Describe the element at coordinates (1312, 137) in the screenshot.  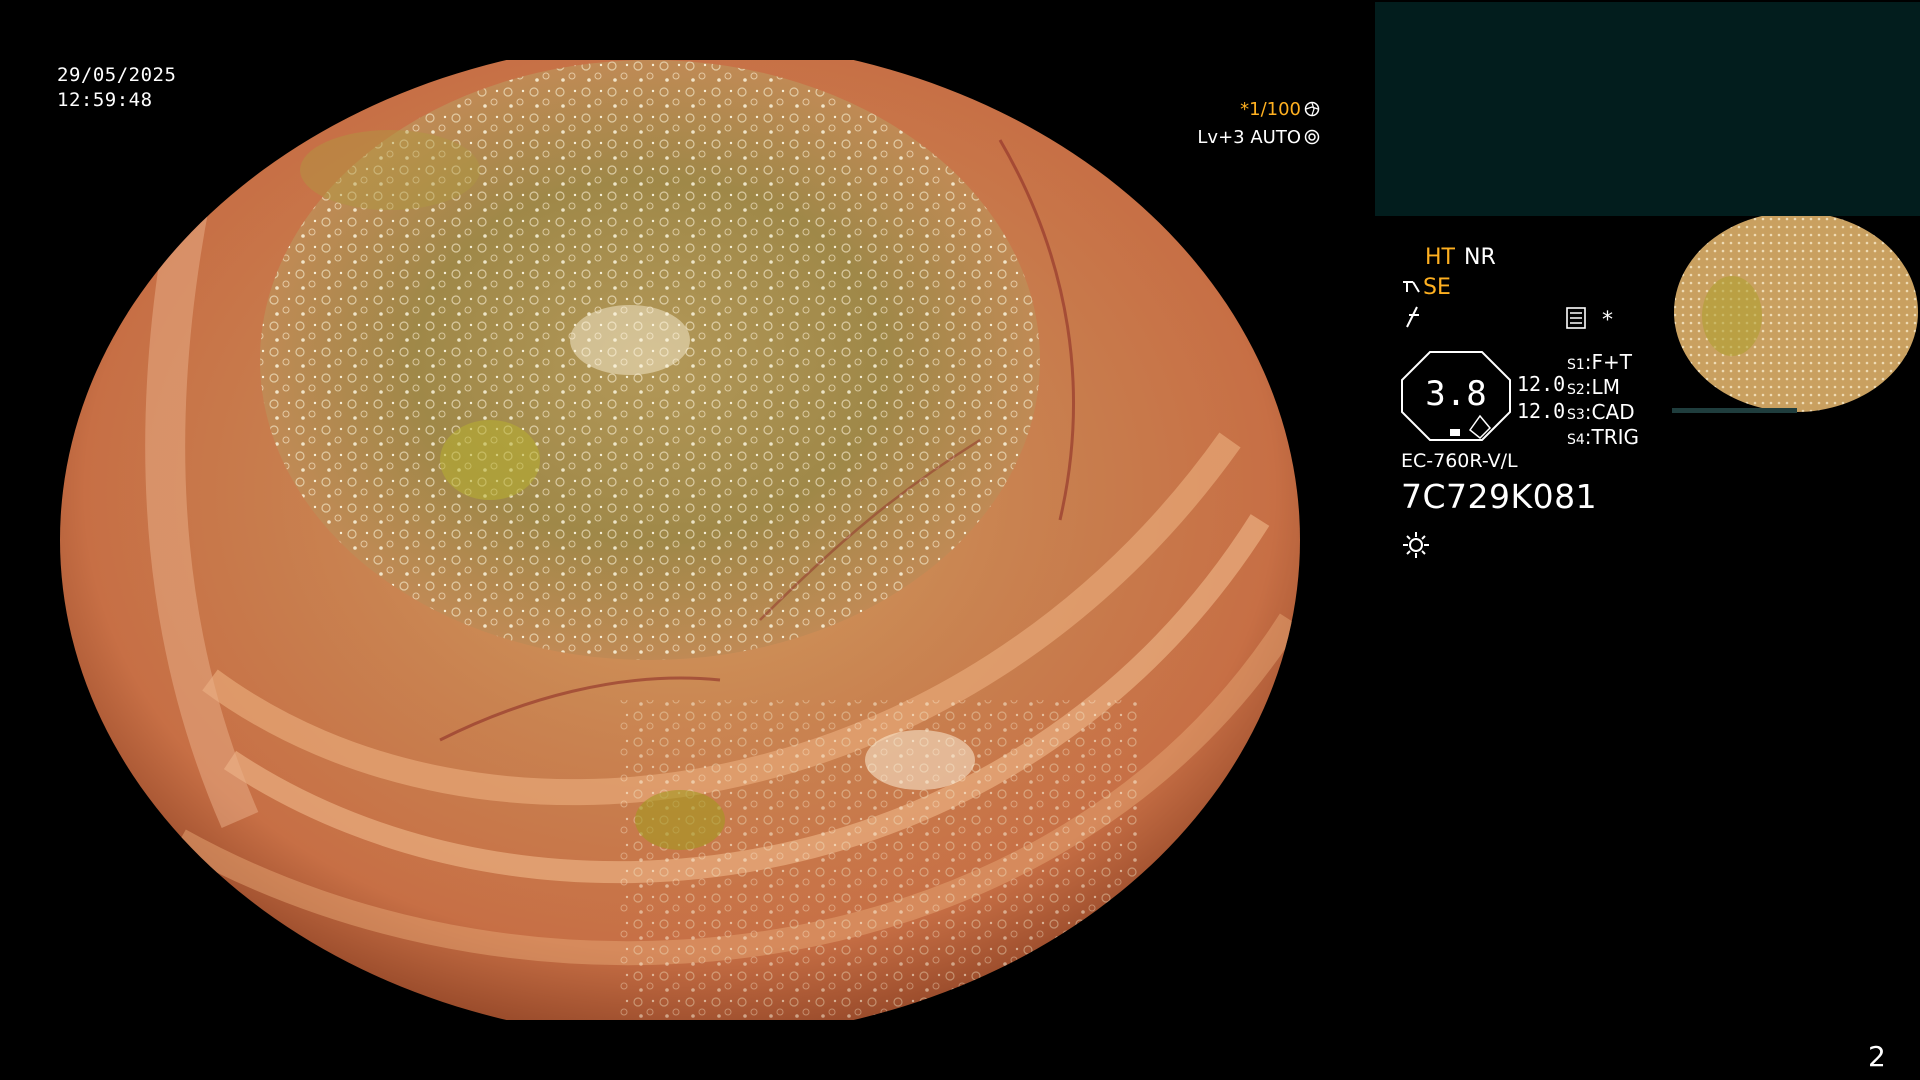
I see `auto-exposure-icon` at that location.